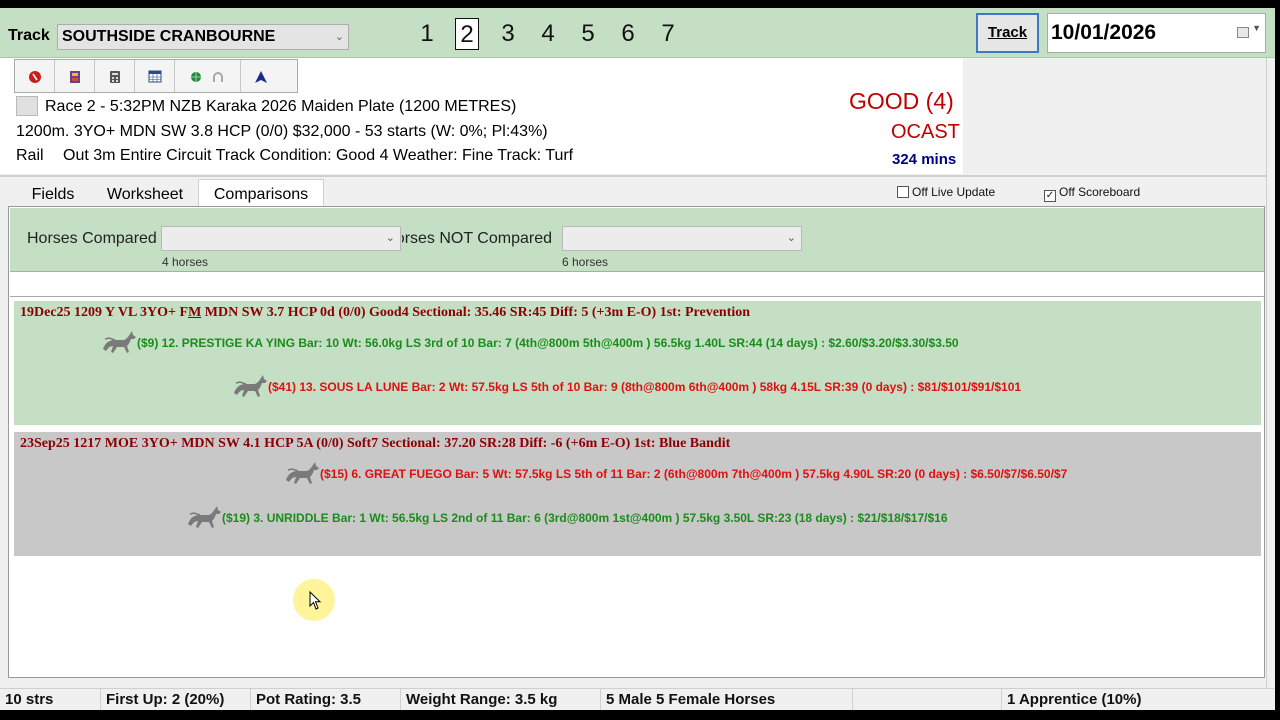  I want to click on form-race-heading-text: 19Dec25 1209 Y VL 3YO+ F, so click(104, 312).